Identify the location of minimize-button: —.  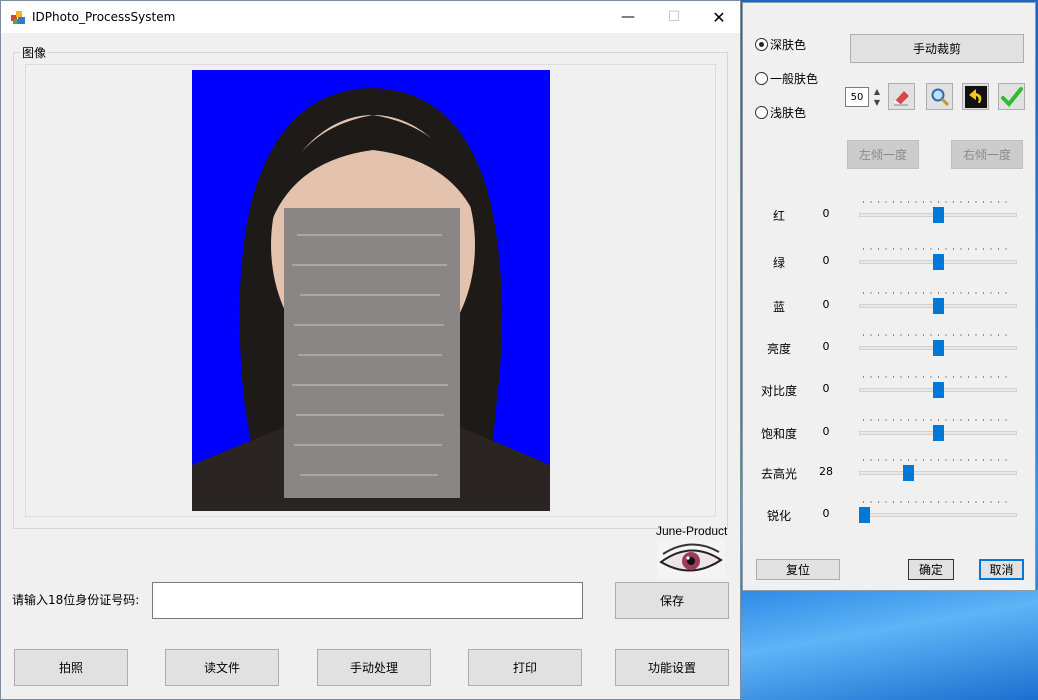
(628, 17).